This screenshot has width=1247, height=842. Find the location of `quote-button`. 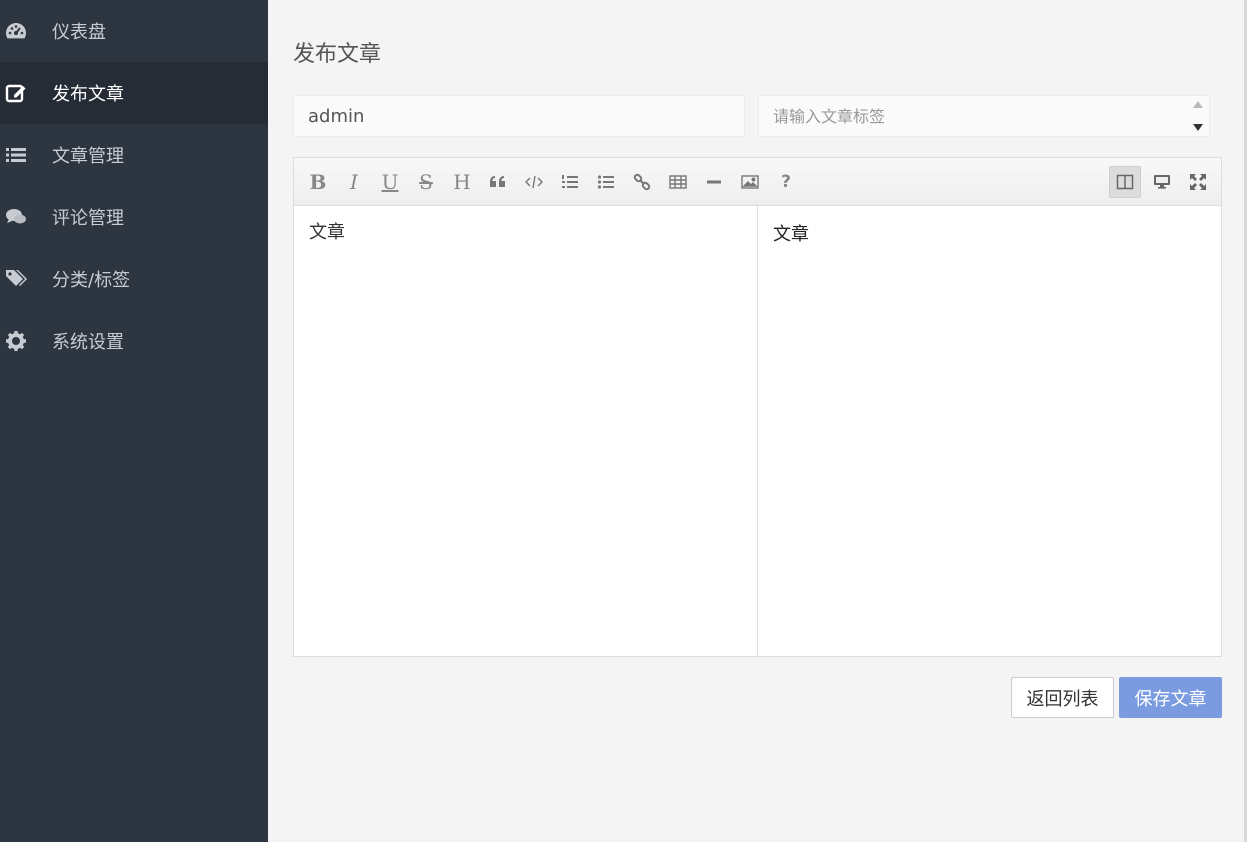

quote-button is located at coordinates (498, 182).